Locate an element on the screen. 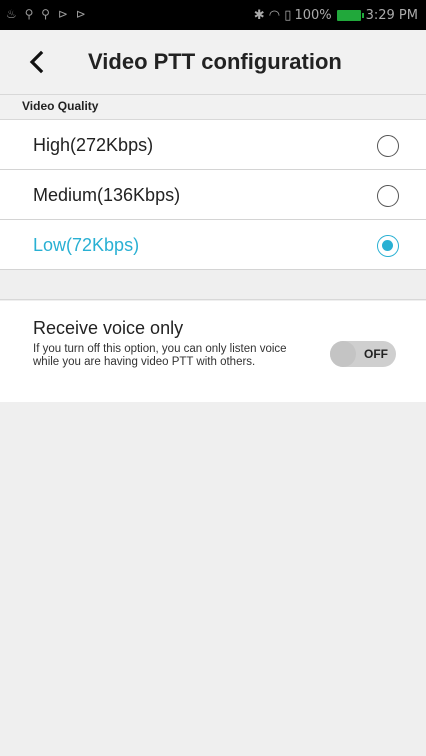  section-label: Video Quality is located at coordinates (60, 106).